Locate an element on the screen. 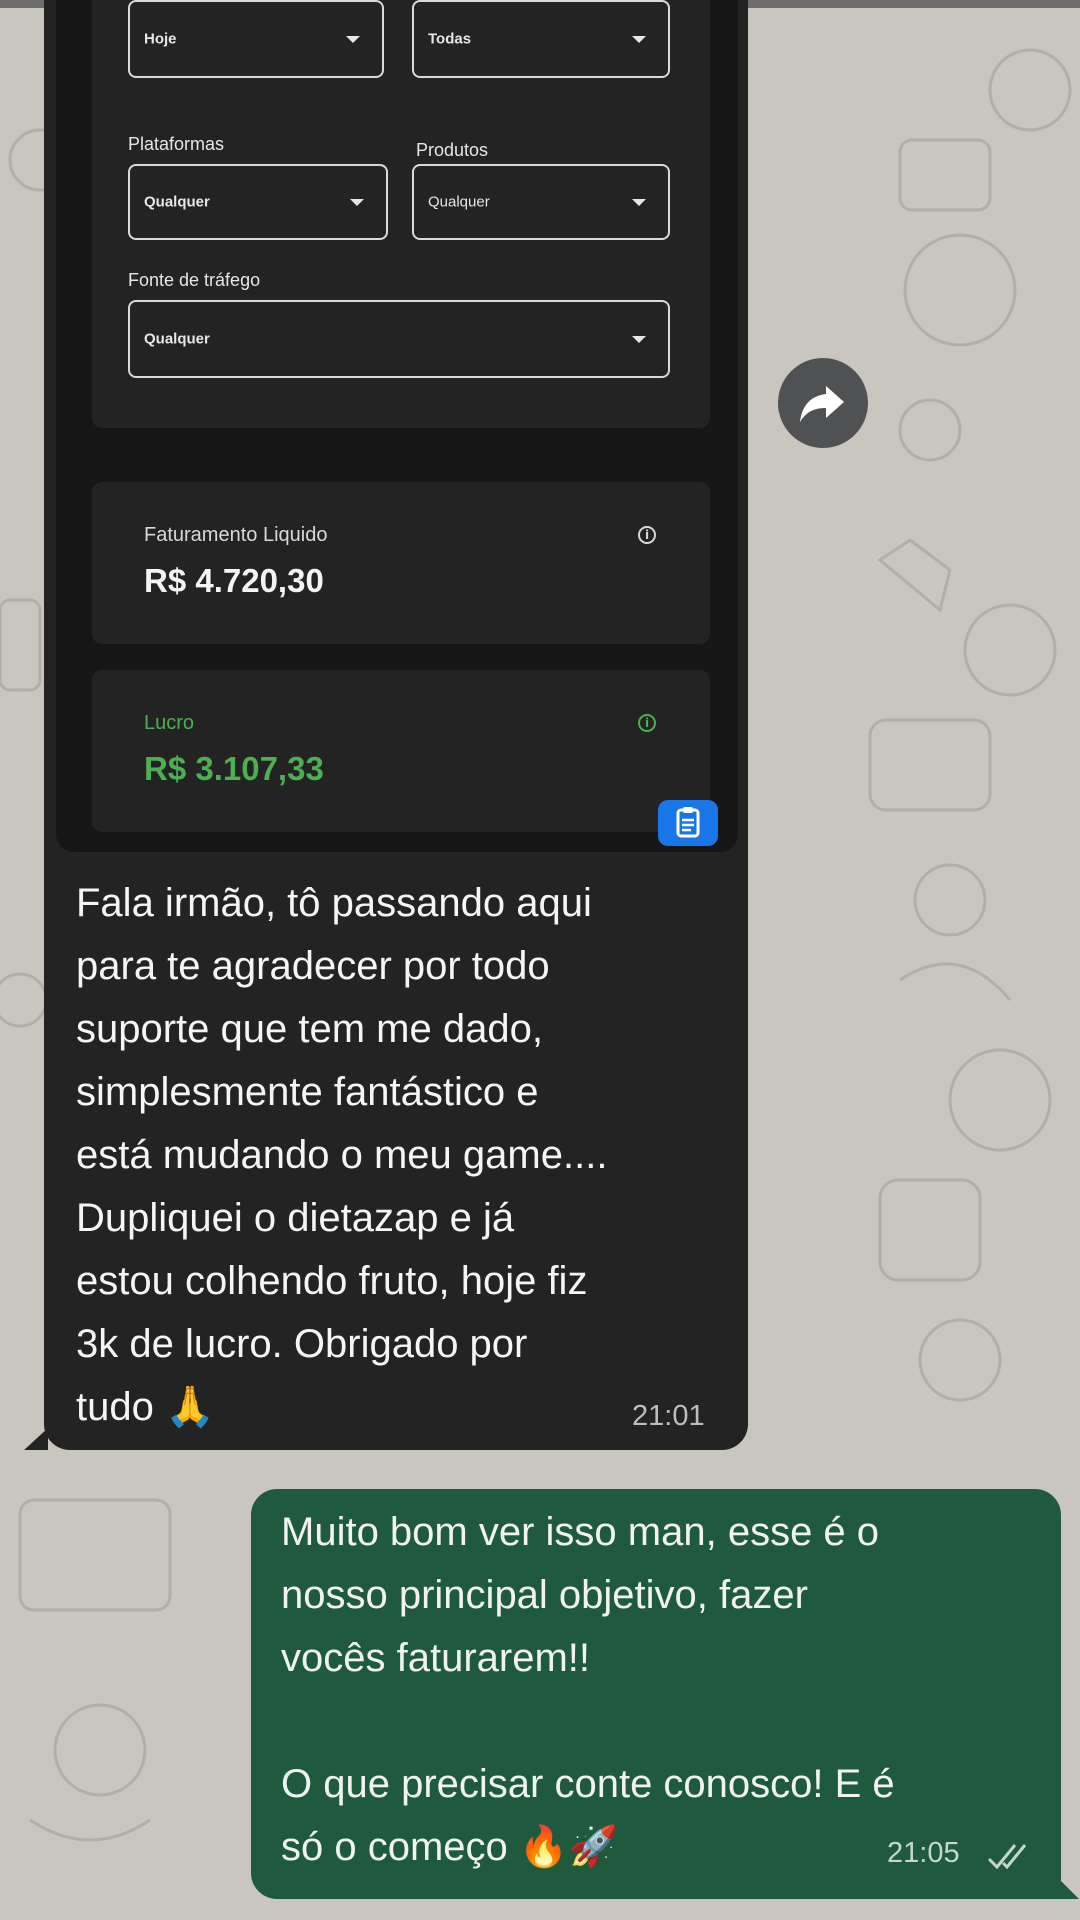 The height and width of the screenshot is (1920, 1080). clipboard-button is located at coordinates (688, 823).